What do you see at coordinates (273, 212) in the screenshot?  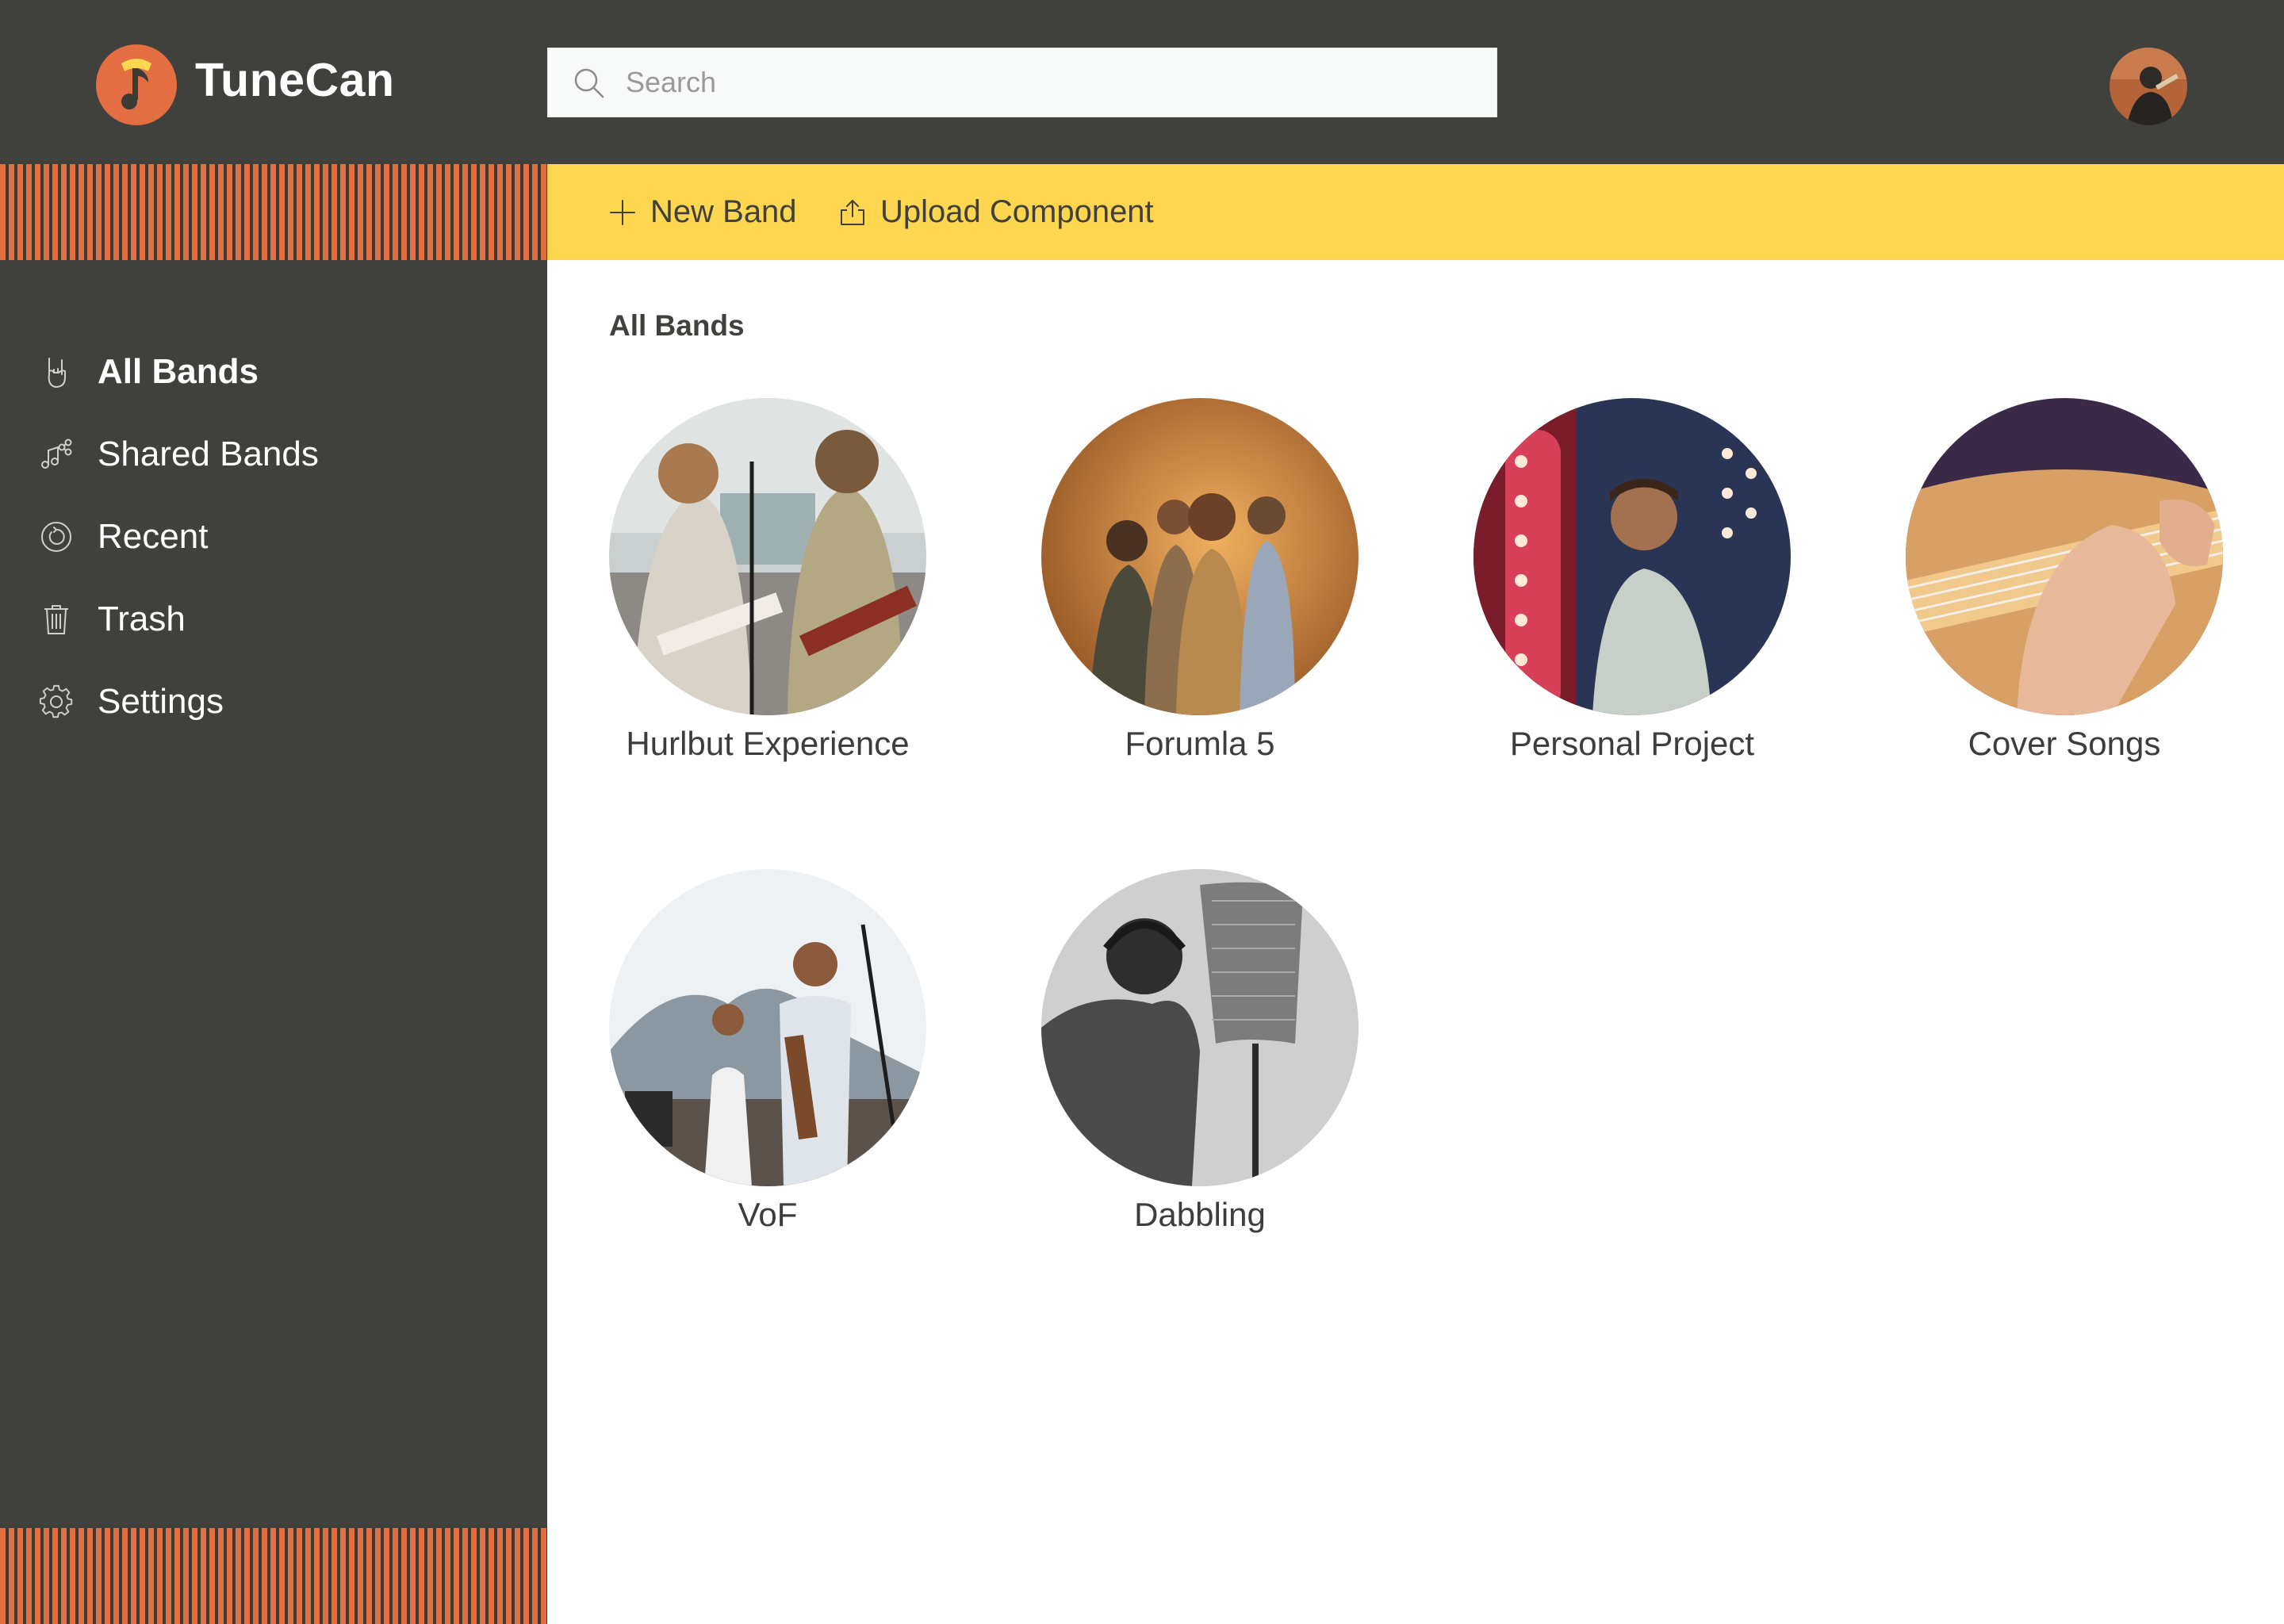 I see `sidebar-stripe-decoration-top` at bounding box center [273, 212].